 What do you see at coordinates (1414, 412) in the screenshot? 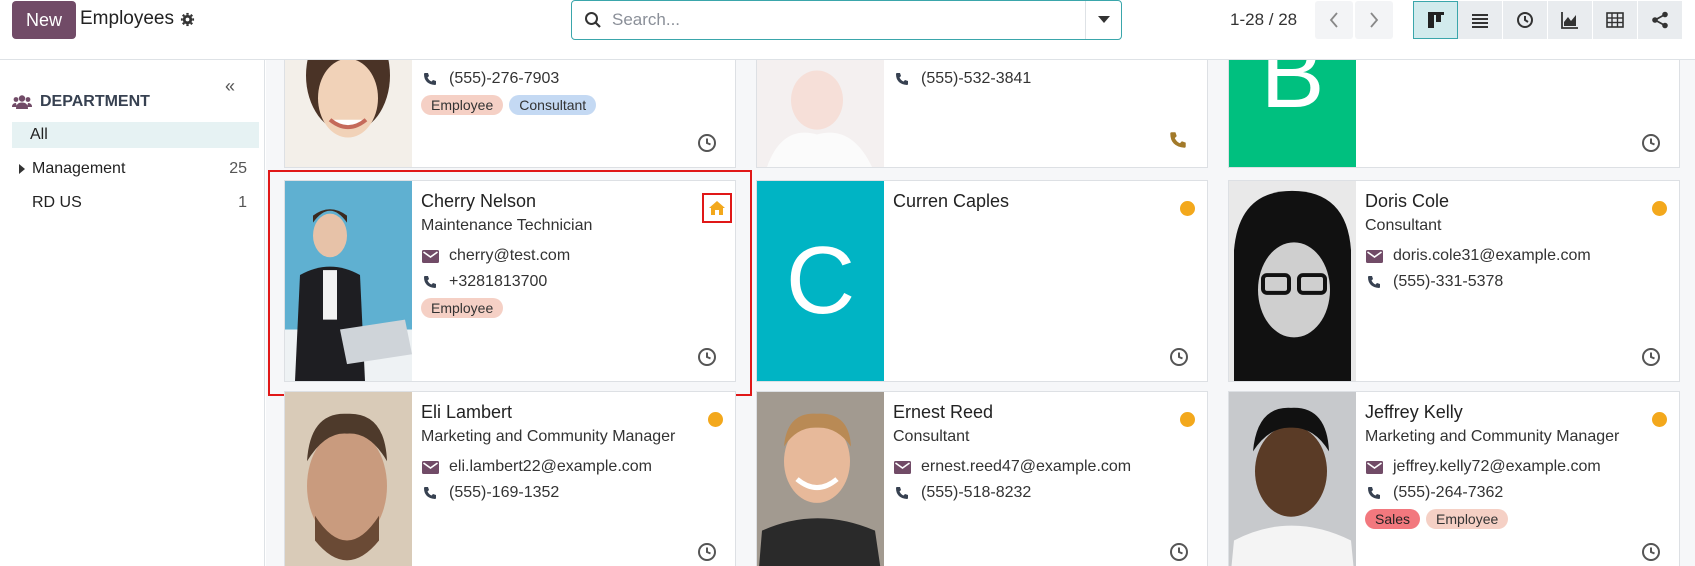
I see `employee-name: Jeffrey Kelly` at bounding box center [1414, 412].